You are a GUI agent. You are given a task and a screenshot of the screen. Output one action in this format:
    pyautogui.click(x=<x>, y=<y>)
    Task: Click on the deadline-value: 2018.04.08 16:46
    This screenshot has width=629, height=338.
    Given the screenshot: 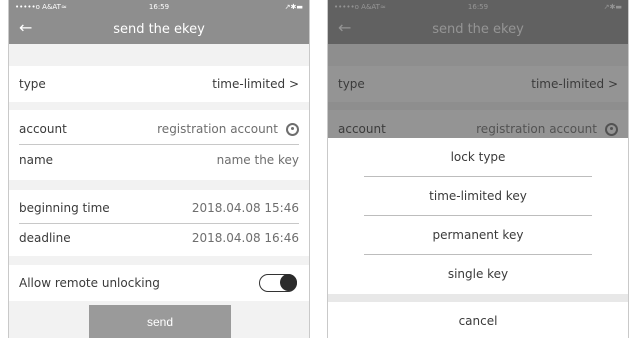 What is the action you would take?
    pyautogui.click(x=245, y=238)
    